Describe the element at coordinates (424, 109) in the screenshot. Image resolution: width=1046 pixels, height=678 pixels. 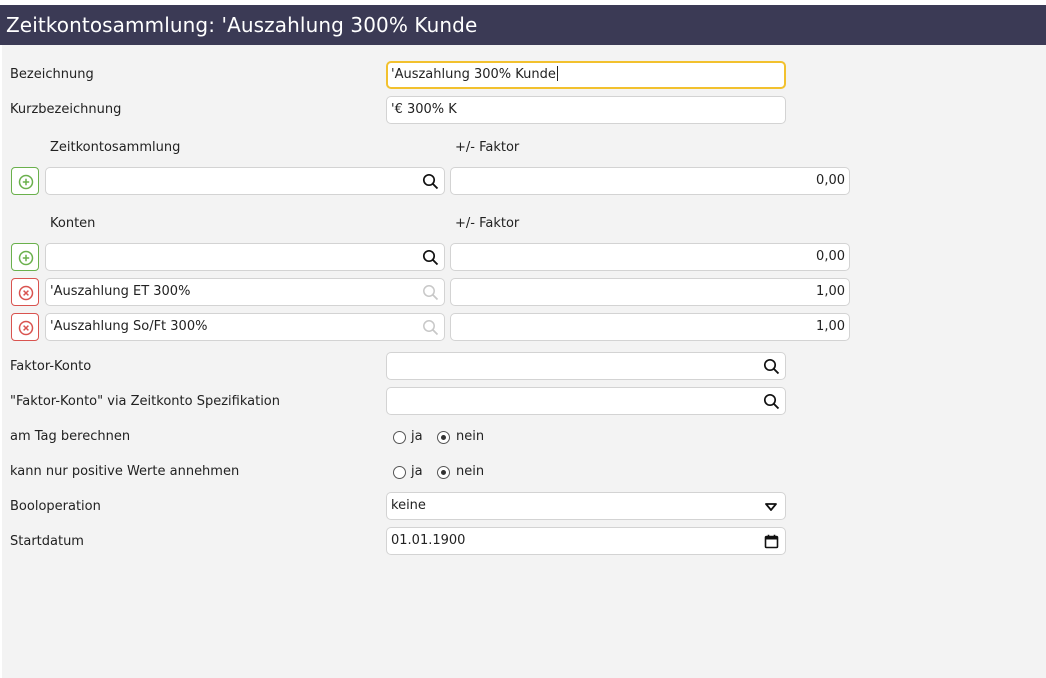
I see `kurzbezeichnung-value: '€ 300% K` at that location.